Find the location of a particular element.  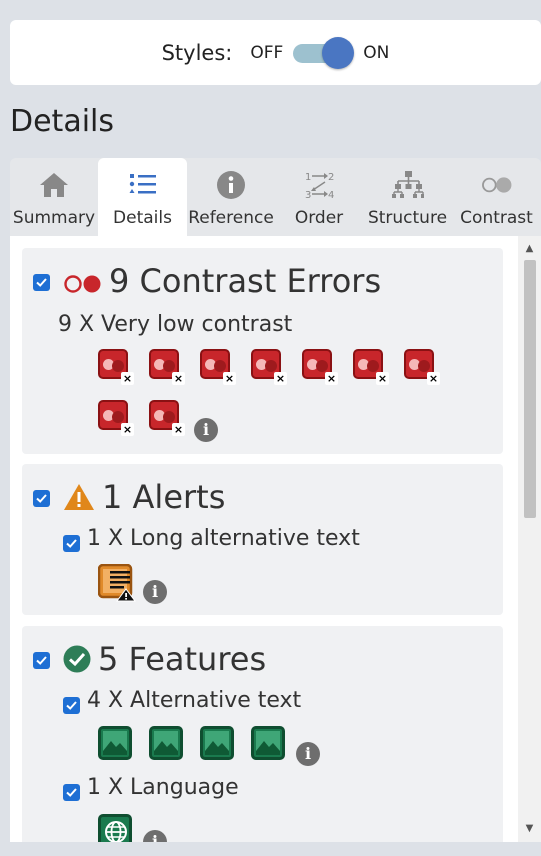

home-icon is located at coordinates (54, 185).